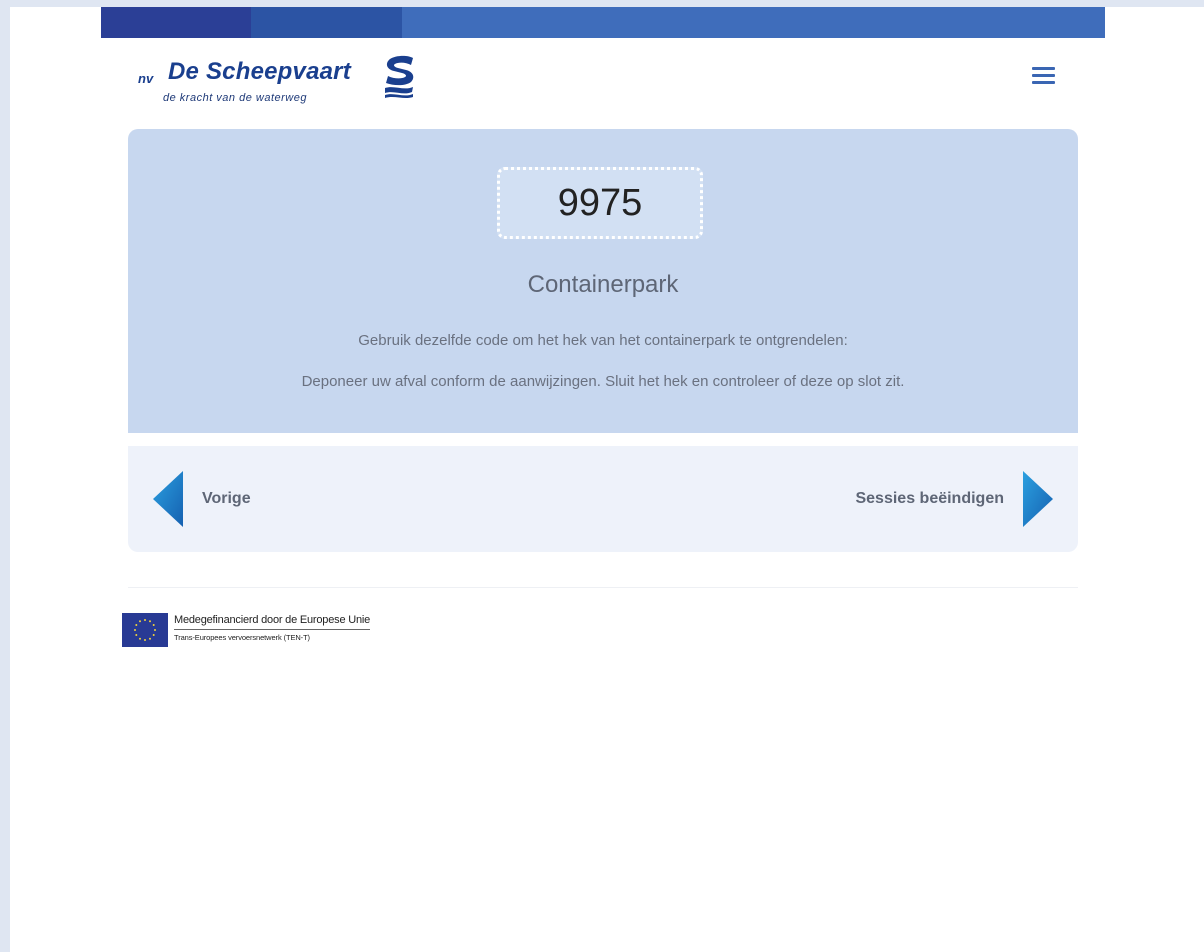 Image resolution: width=1204 pixels, height=952 pixels. What do you see at coordinates (1038, 499) in the screenshot?
I see `arrow-right-icon` at bounding box center [1038, 499].